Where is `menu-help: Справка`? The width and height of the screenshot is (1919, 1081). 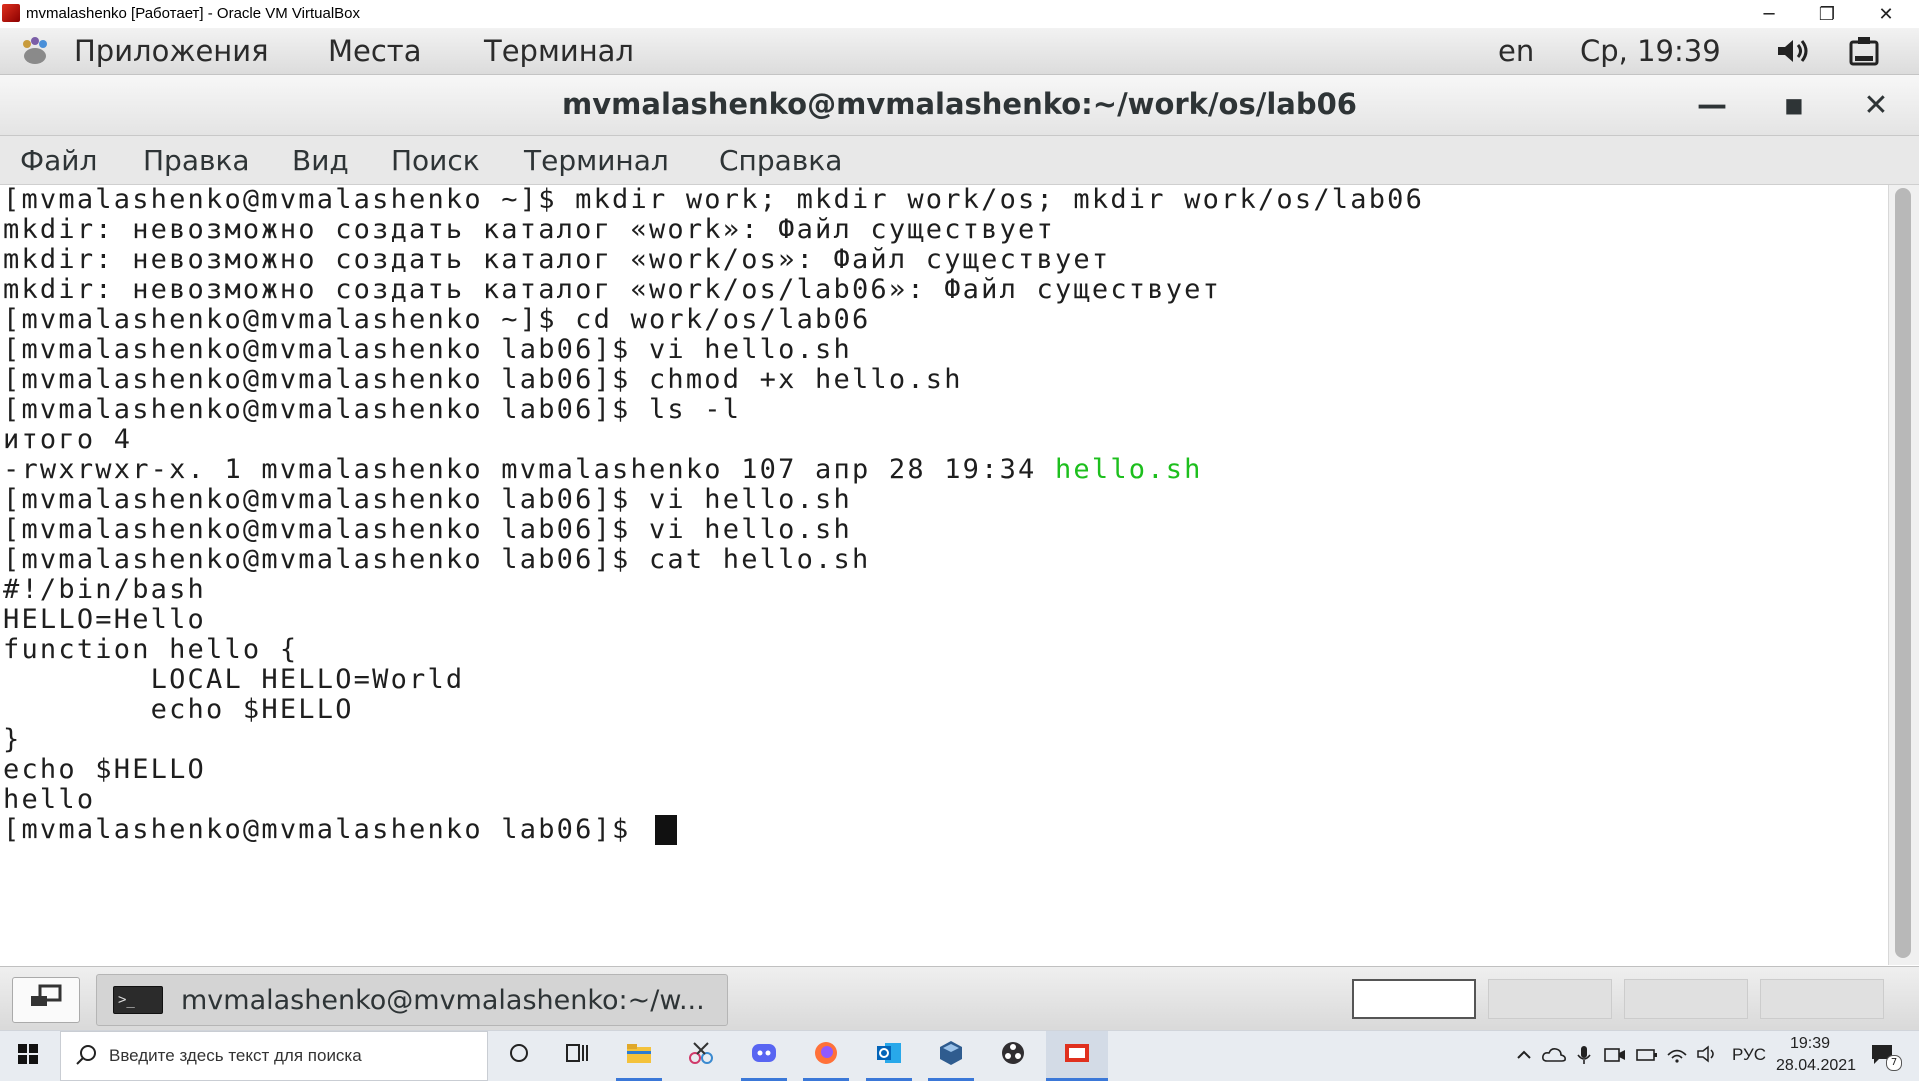 menu-help: Справка is located at coordinates (780, 160).